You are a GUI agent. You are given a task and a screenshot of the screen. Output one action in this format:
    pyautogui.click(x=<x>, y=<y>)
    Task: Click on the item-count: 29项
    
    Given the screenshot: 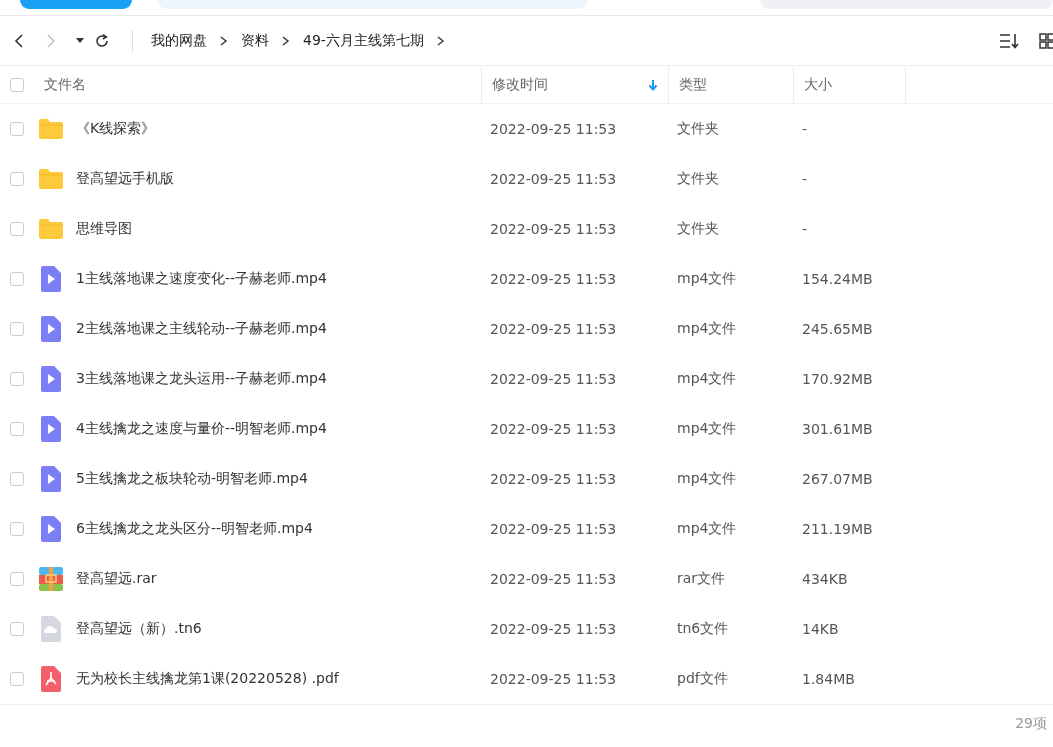 What is the action you would take?
    pyautogui.click(x=1031, y=724)
    